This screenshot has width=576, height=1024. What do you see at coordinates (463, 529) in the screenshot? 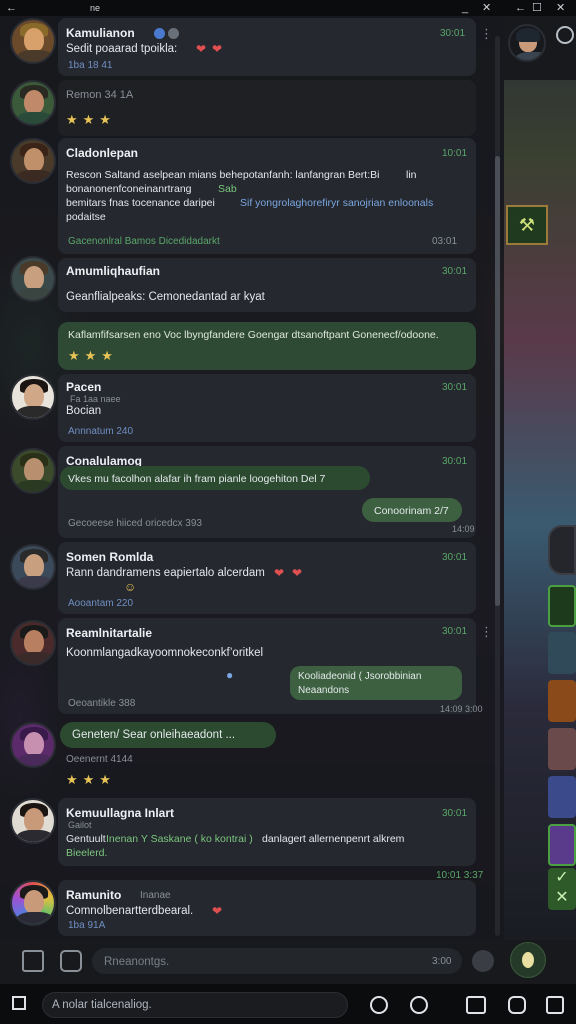
I see `message-footer-time: 14:09` at bounding box center [463, 529].